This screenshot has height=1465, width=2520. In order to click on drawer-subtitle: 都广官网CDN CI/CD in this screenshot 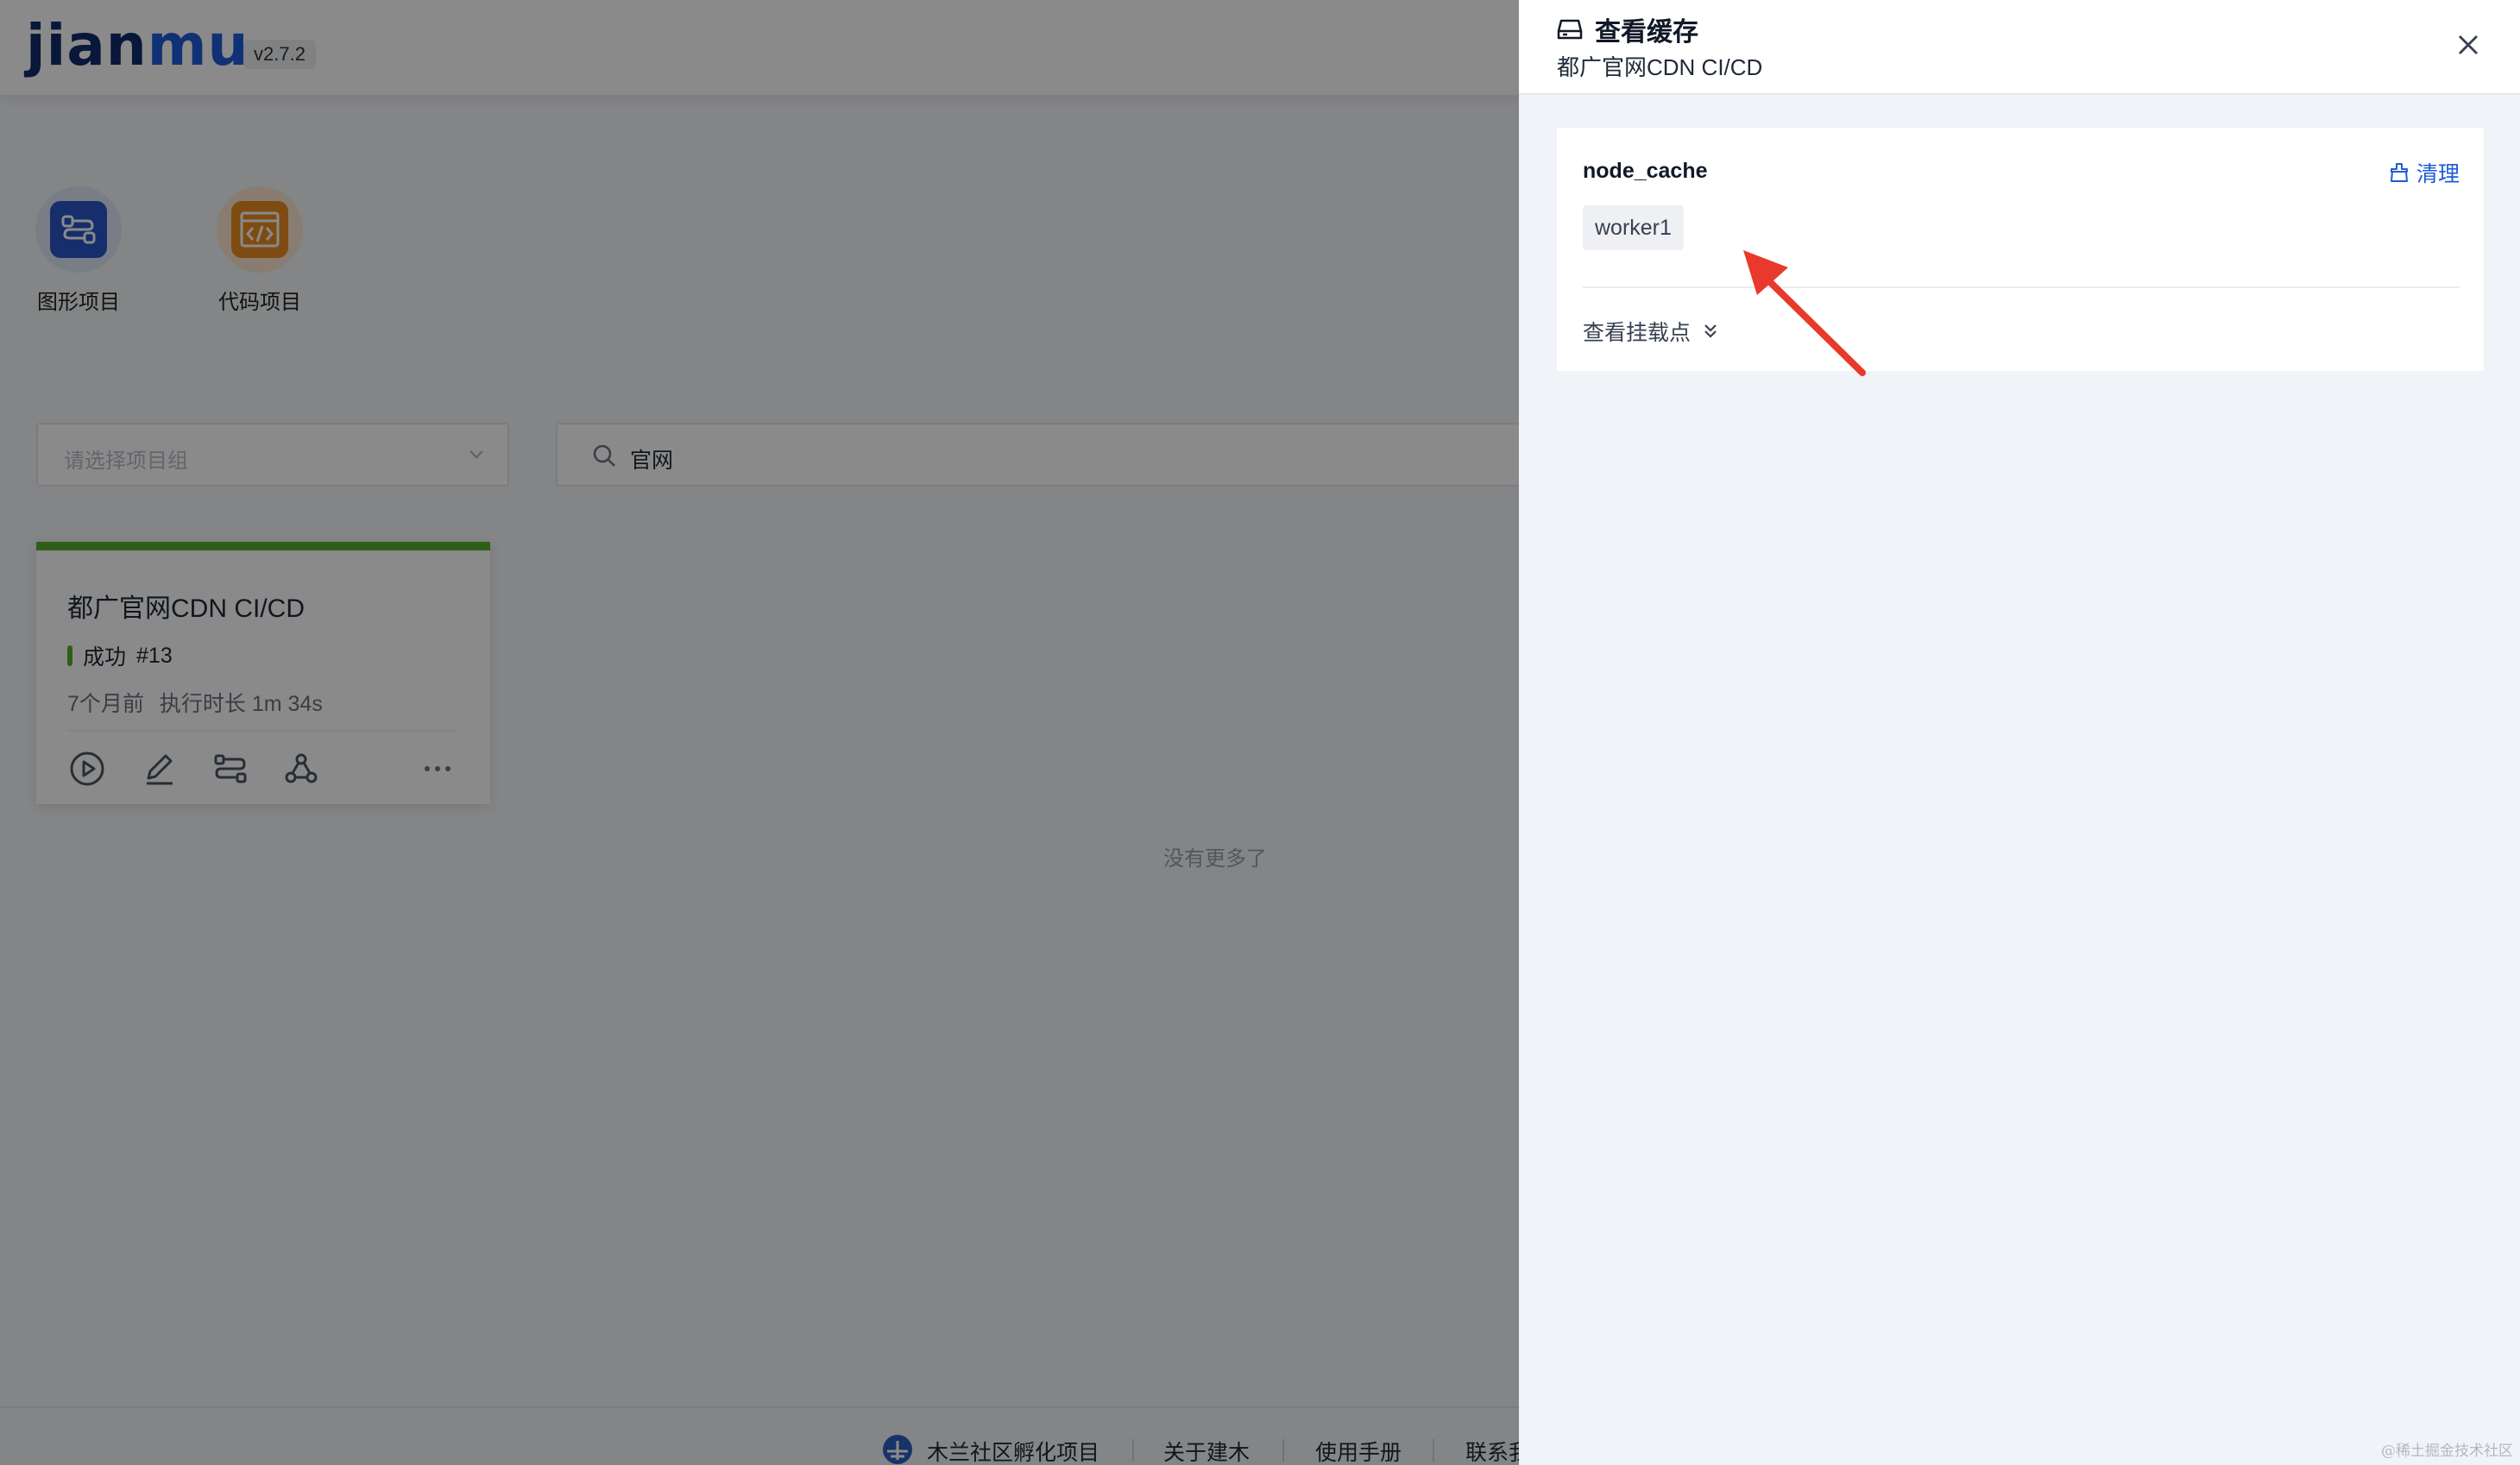, I will do `click(1660, 67)`.